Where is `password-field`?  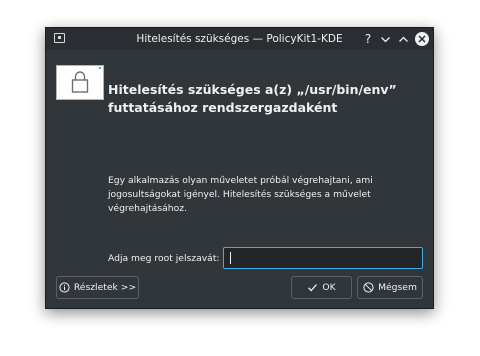 password-field is located at coordinates (323, 258).